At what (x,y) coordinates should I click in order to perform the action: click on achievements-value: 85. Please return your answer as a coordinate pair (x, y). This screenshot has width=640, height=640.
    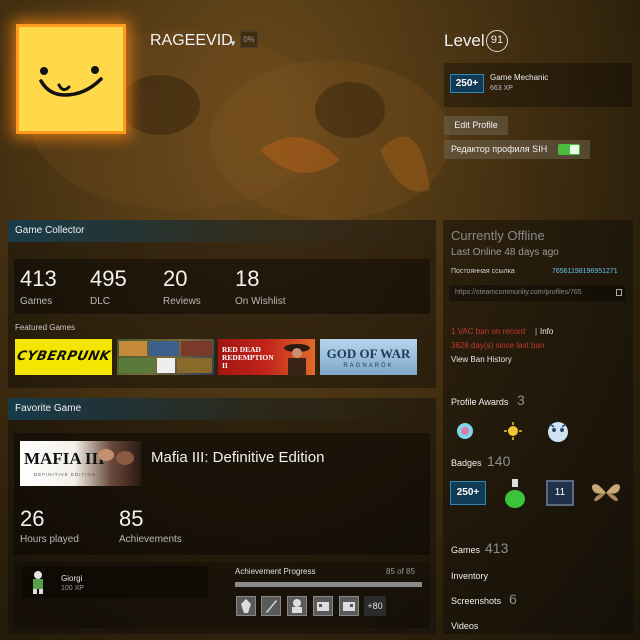
    Looking at the image, I should click on (131, 519).